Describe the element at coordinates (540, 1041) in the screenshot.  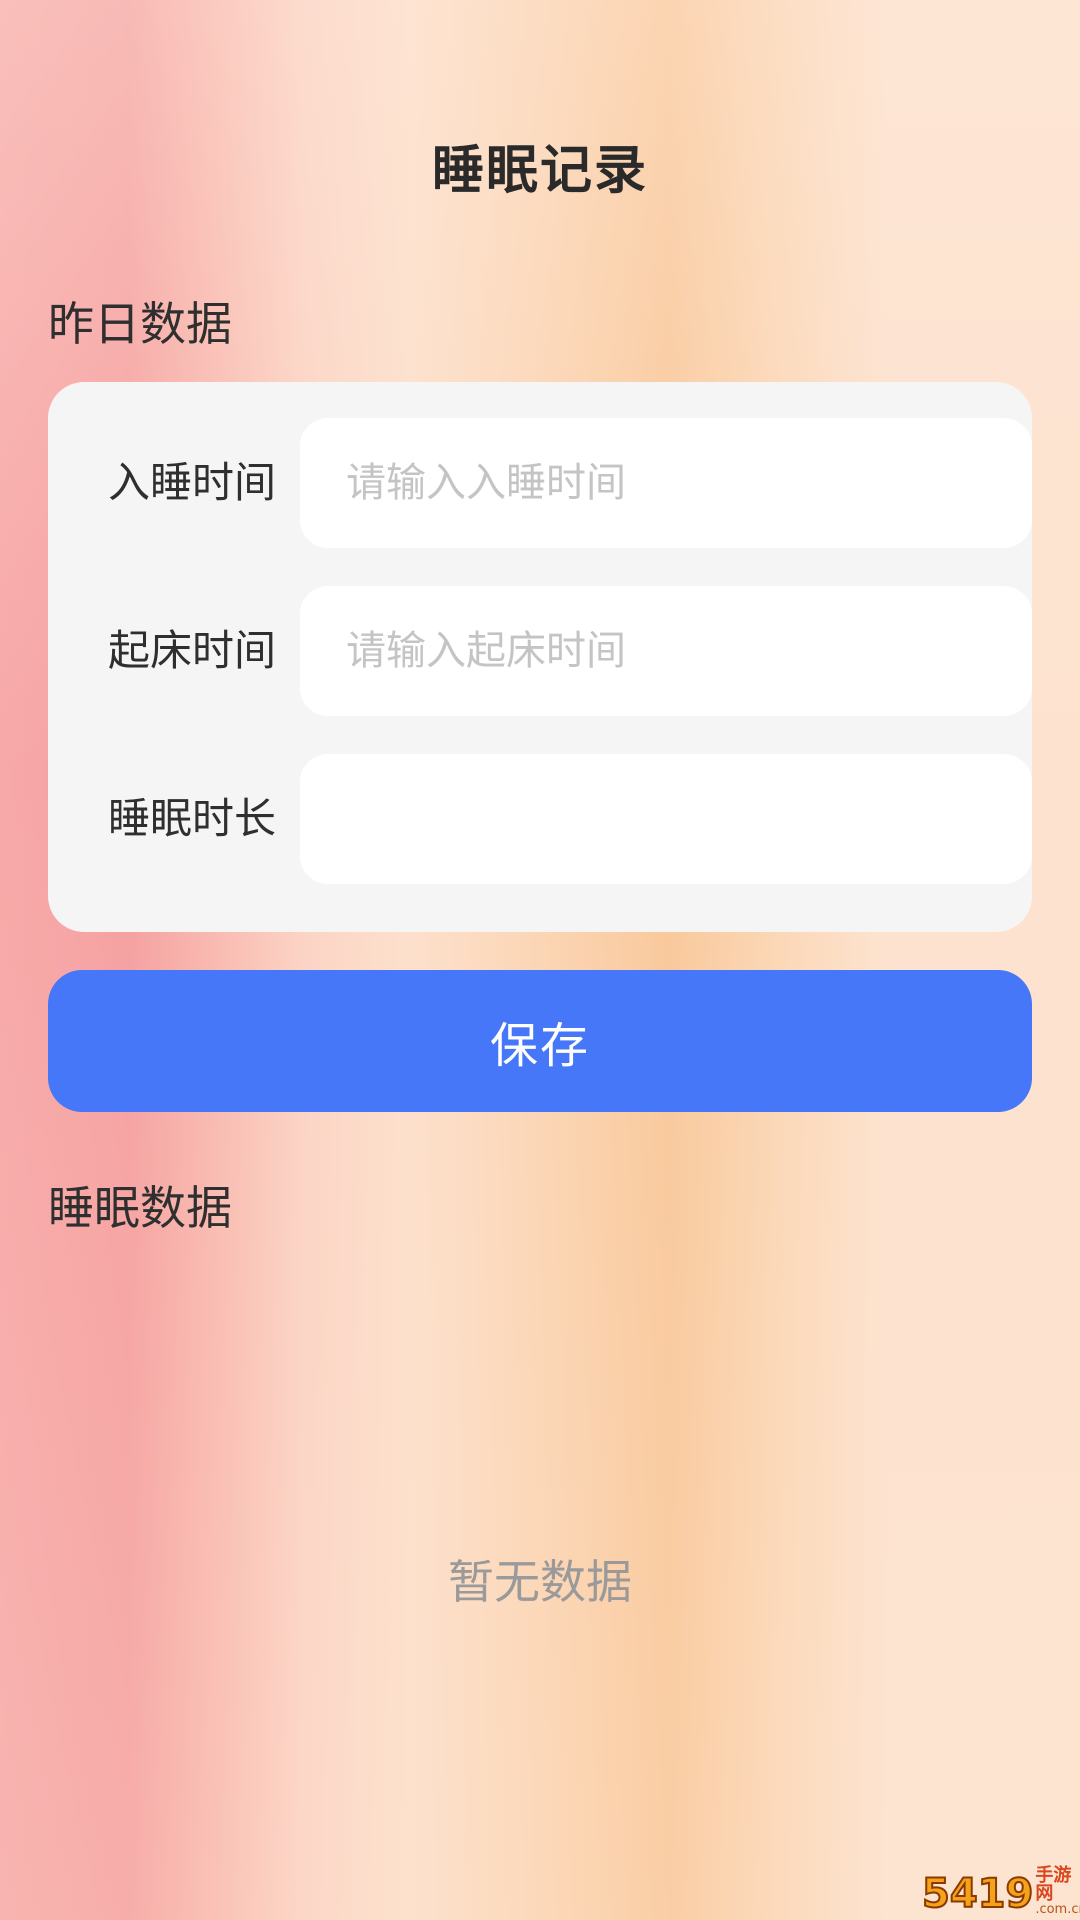
I see `save-button: 保存` at that location.